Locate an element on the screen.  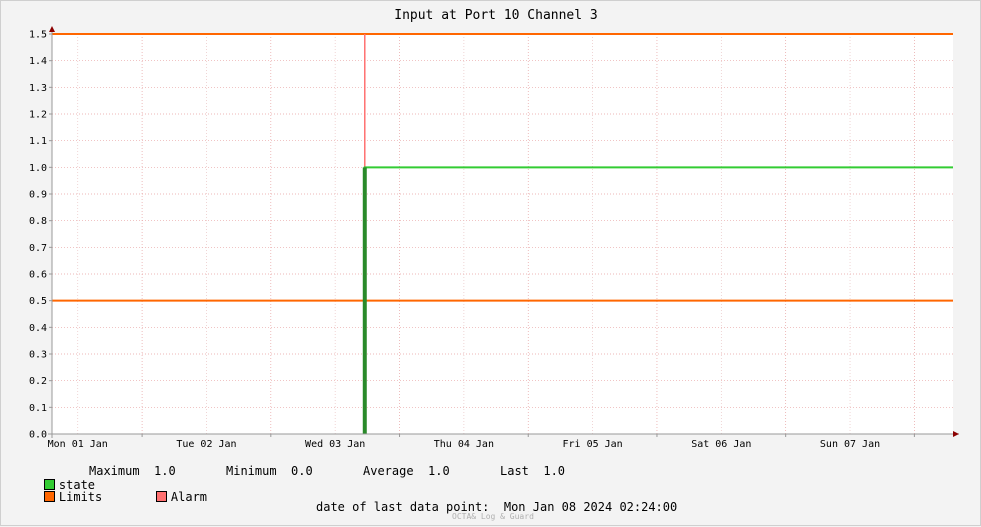
chart-title: Input at Port 10 Channel 3 is located at coordinates (496, 15).